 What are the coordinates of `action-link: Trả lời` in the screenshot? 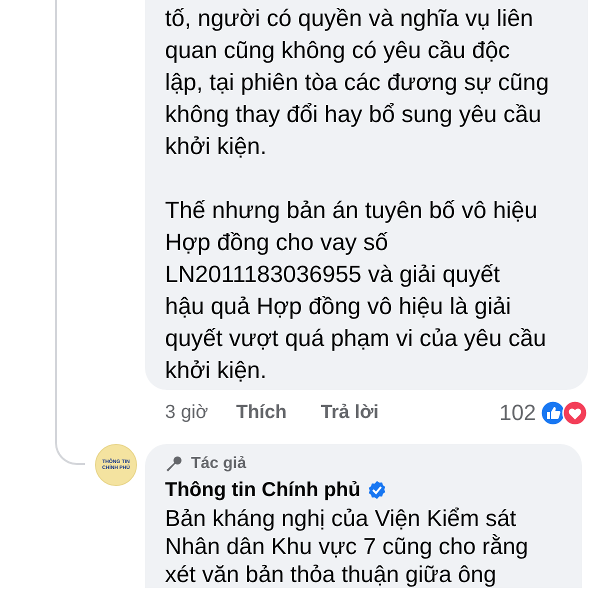 It's located at (349, 413).